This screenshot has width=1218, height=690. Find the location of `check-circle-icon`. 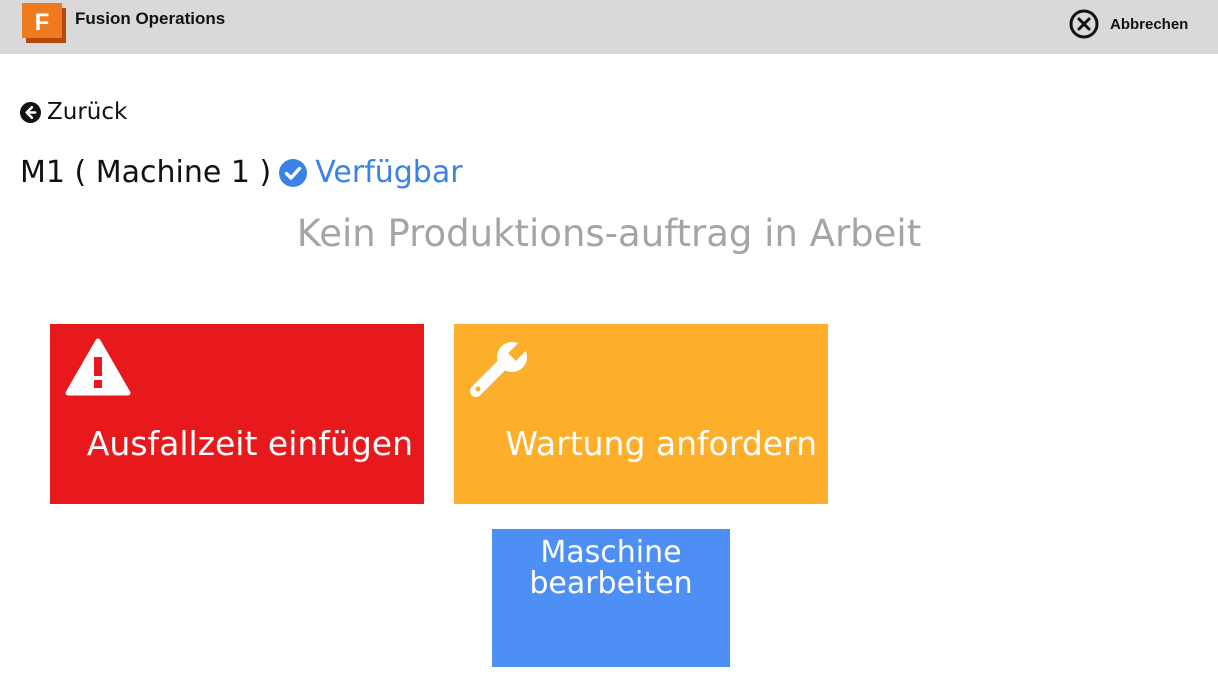

check-circle-icon is located at coordinates (293, 172).